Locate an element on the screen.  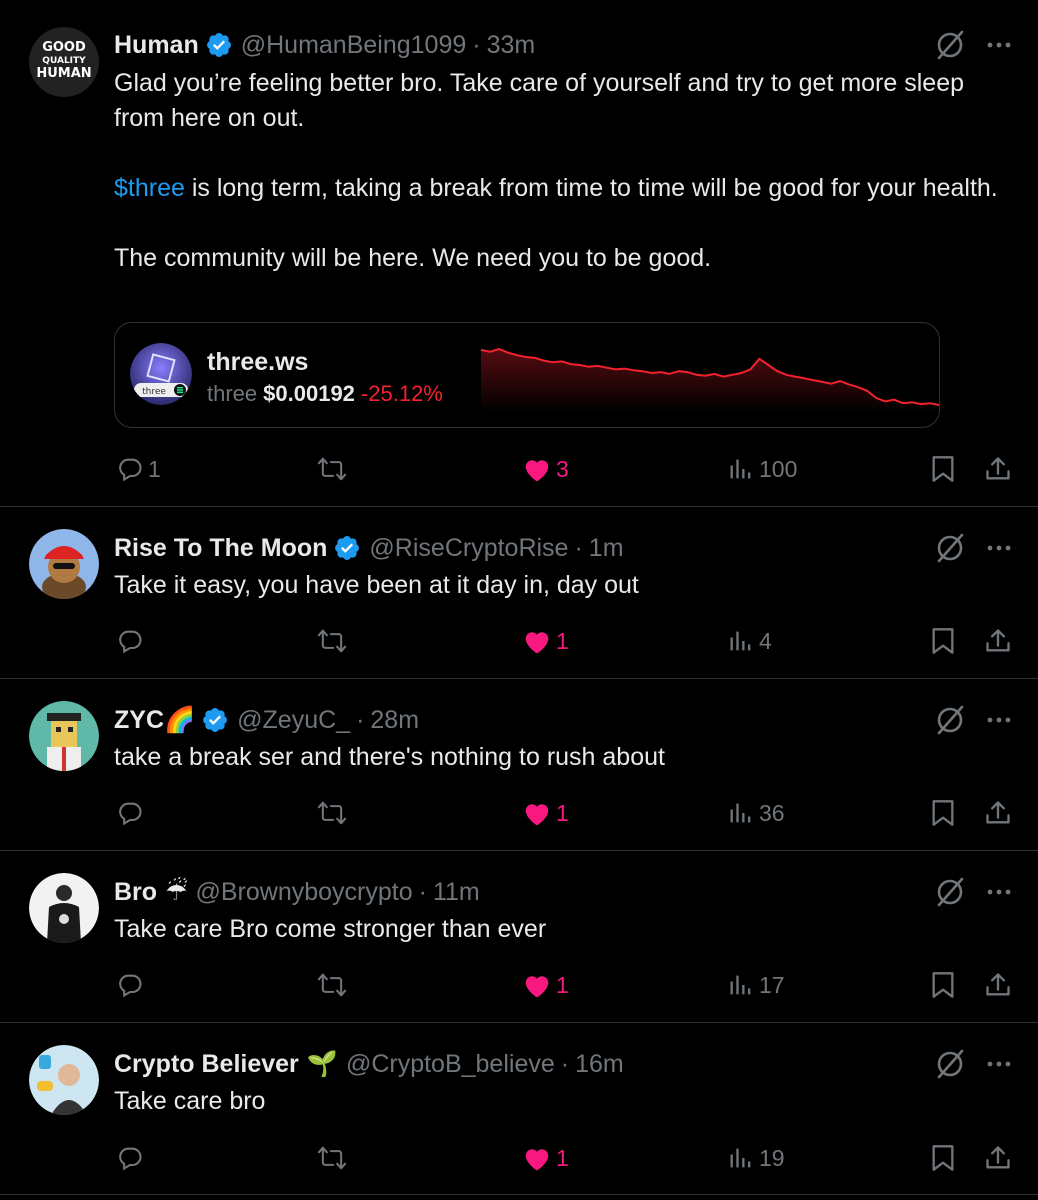
avatar-human-image: GOOD QUALITY HUMAN is located at coordinates (64, 62).